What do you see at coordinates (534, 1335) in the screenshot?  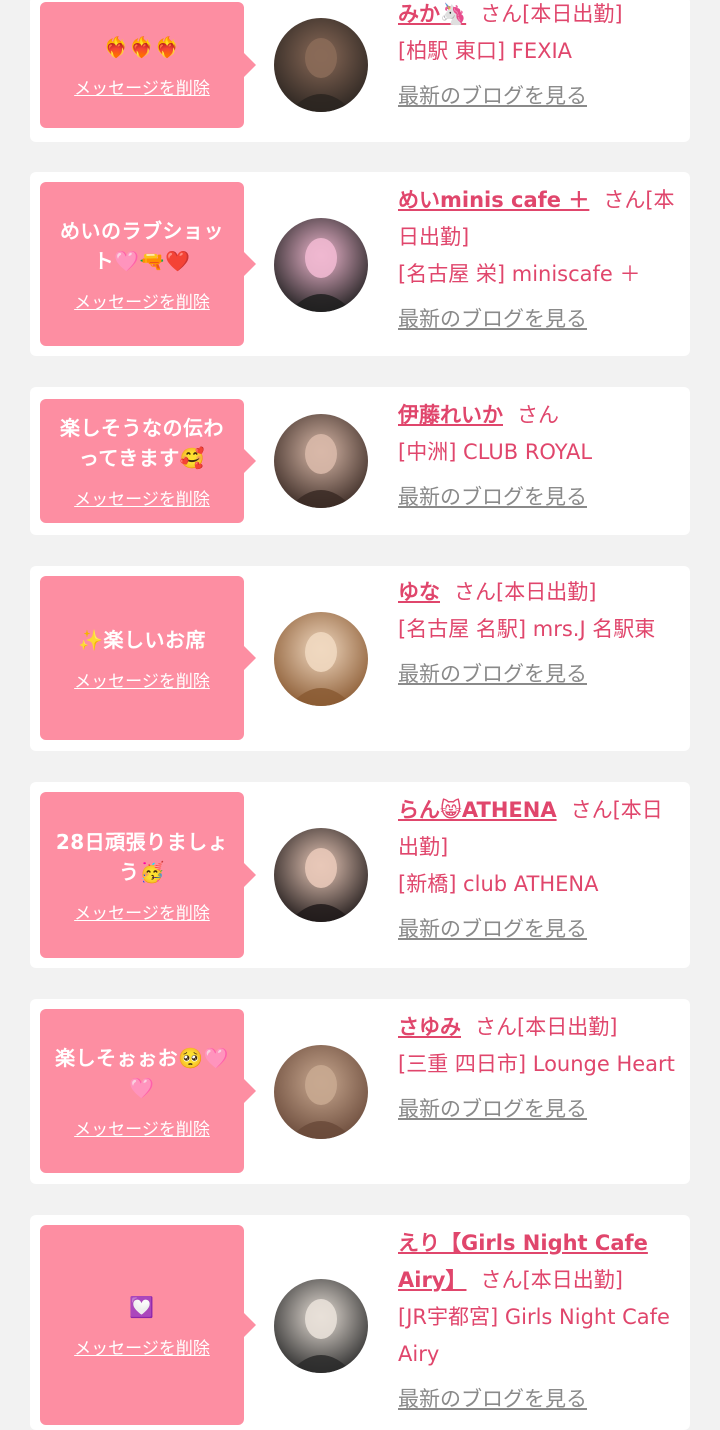 I see `shop-label: [JR宇都宮] Girls Night Cafe Airy` at bounding box center [534, 1335].